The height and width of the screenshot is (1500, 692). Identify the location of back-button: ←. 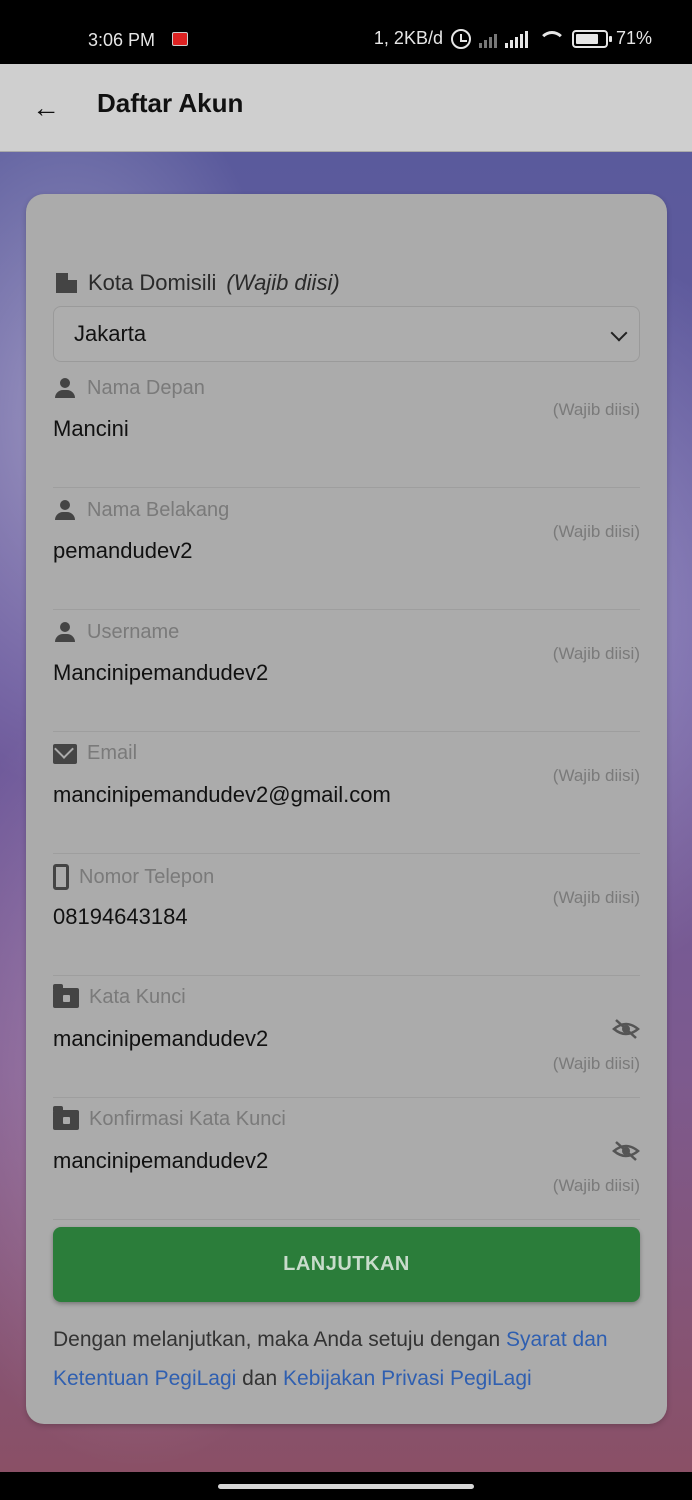
(46, 108).